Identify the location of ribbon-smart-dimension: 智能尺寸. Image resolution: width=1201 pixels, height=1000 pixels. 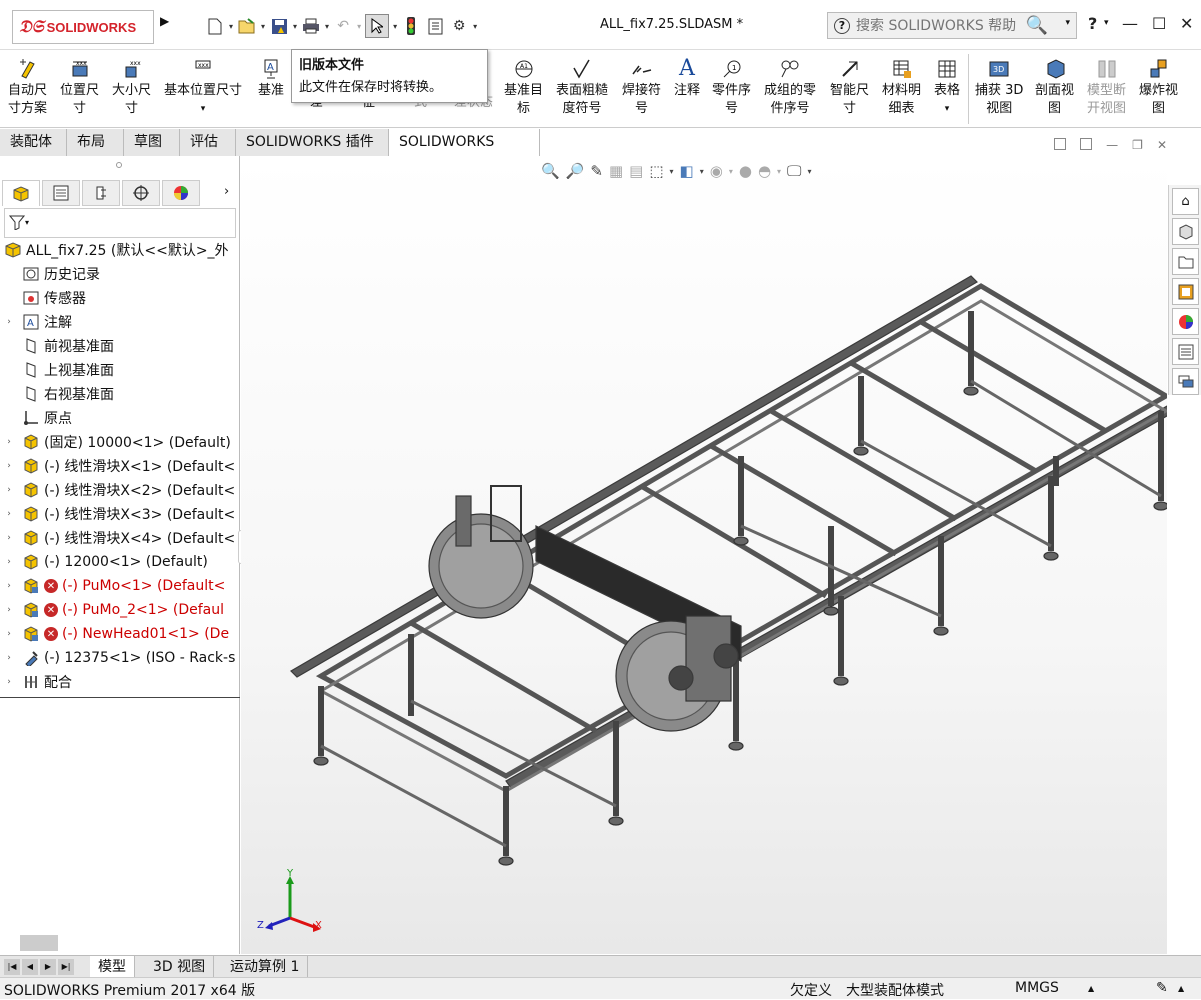
(849, 87).